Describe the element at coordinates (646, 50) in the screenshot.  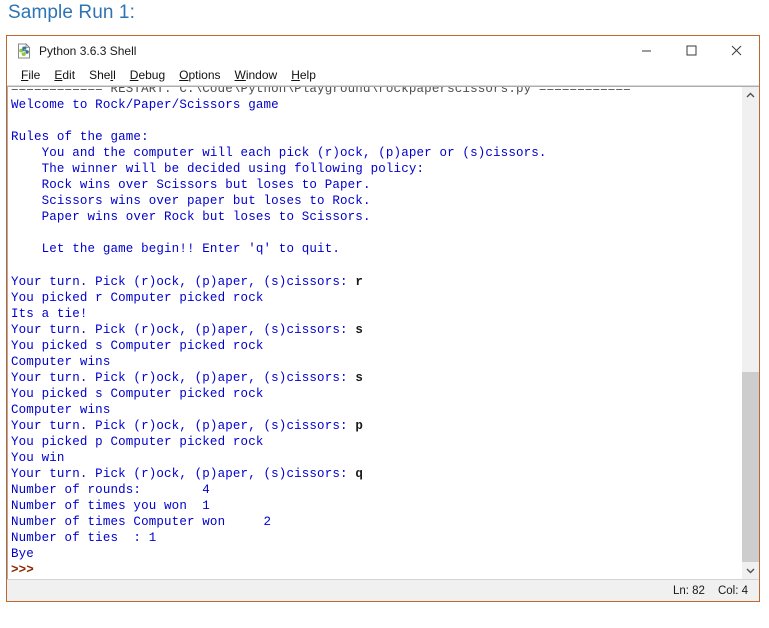
I see `minimize-button` at that location.